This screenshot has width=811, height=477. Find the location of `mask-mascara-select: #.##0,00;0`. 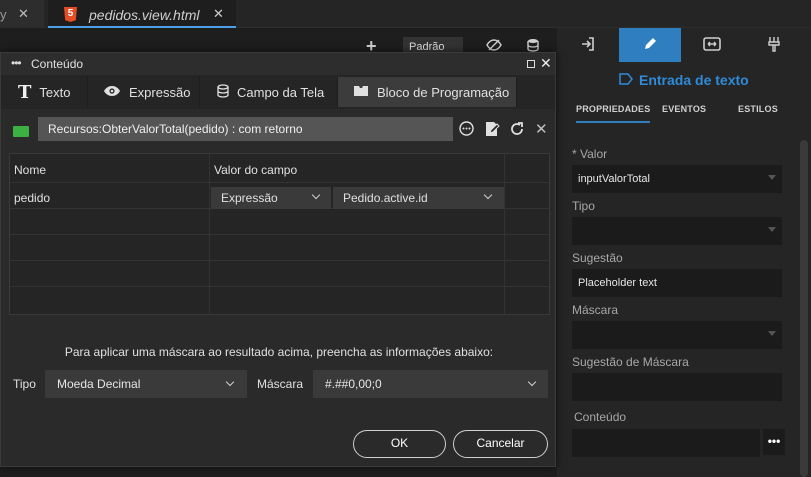

mask-mascara-select: #.##0,00;0 is located at coordinates (430, 384).